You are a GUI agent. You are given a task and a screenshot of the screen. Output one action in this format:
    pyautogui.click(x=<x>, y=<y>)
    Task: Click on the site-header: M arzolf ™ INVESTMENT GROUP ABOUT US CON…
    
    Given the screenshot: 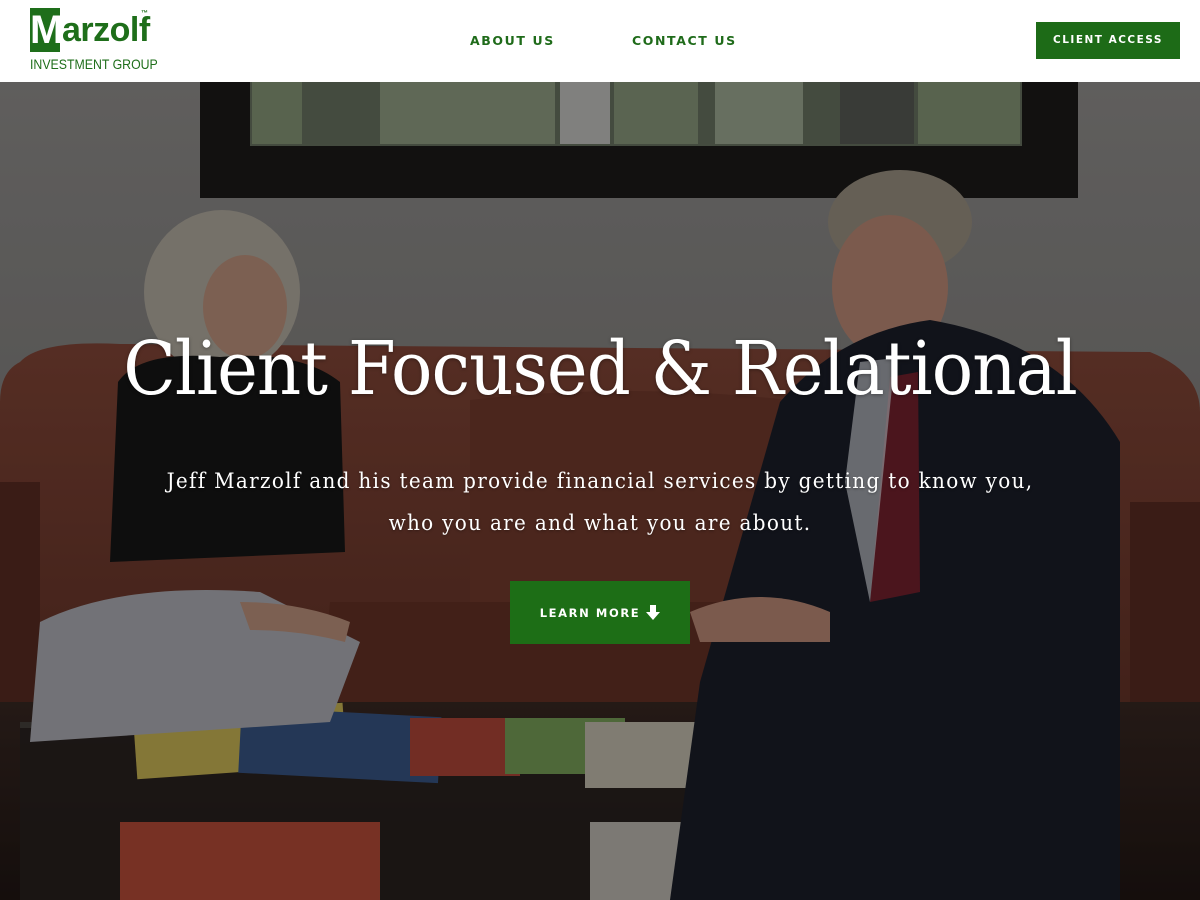 What is the action you would take?
    pyautogui.click(x=600, y=41)
    